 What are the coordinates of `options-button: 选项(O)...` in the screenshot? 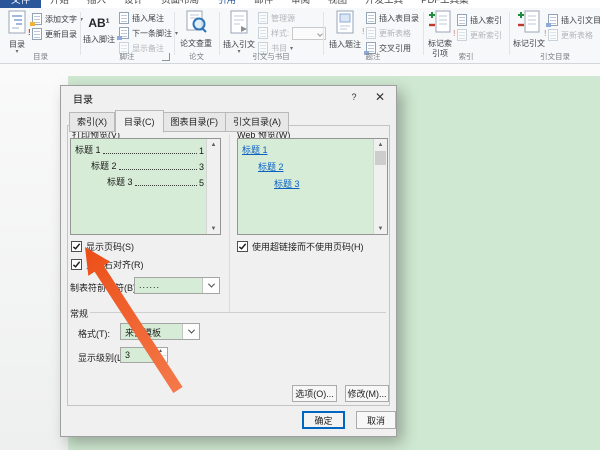 It's located at (314, 393).